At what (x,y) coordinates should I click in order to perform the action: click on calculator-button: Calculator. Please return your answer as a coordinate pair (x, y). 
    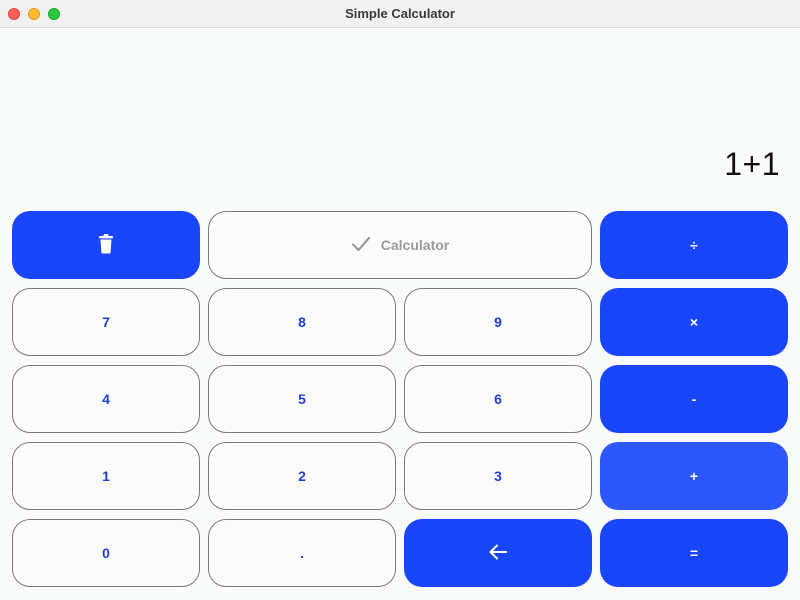
    Looking at the image, I should click on (400, 245).